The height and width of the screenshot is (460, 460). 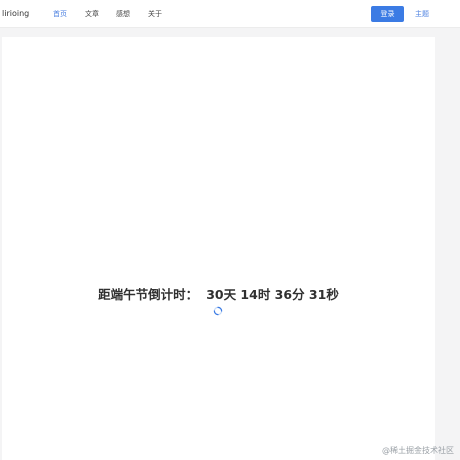 What do you see at coordinates (155, 14) in the screenshot?
I see `nav-about: 关于` at bounding box center [155, 14].